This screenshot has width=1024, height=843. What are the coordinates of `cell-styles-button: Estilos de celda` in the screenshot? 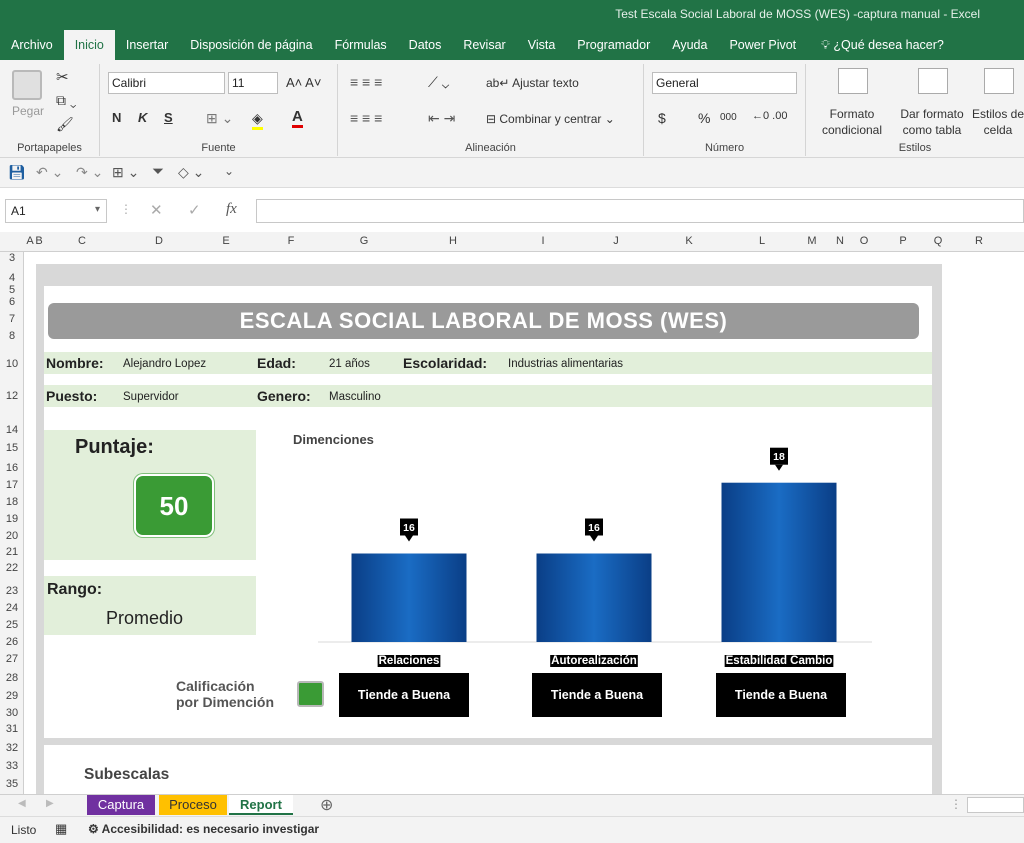 It's located at (998, 122).